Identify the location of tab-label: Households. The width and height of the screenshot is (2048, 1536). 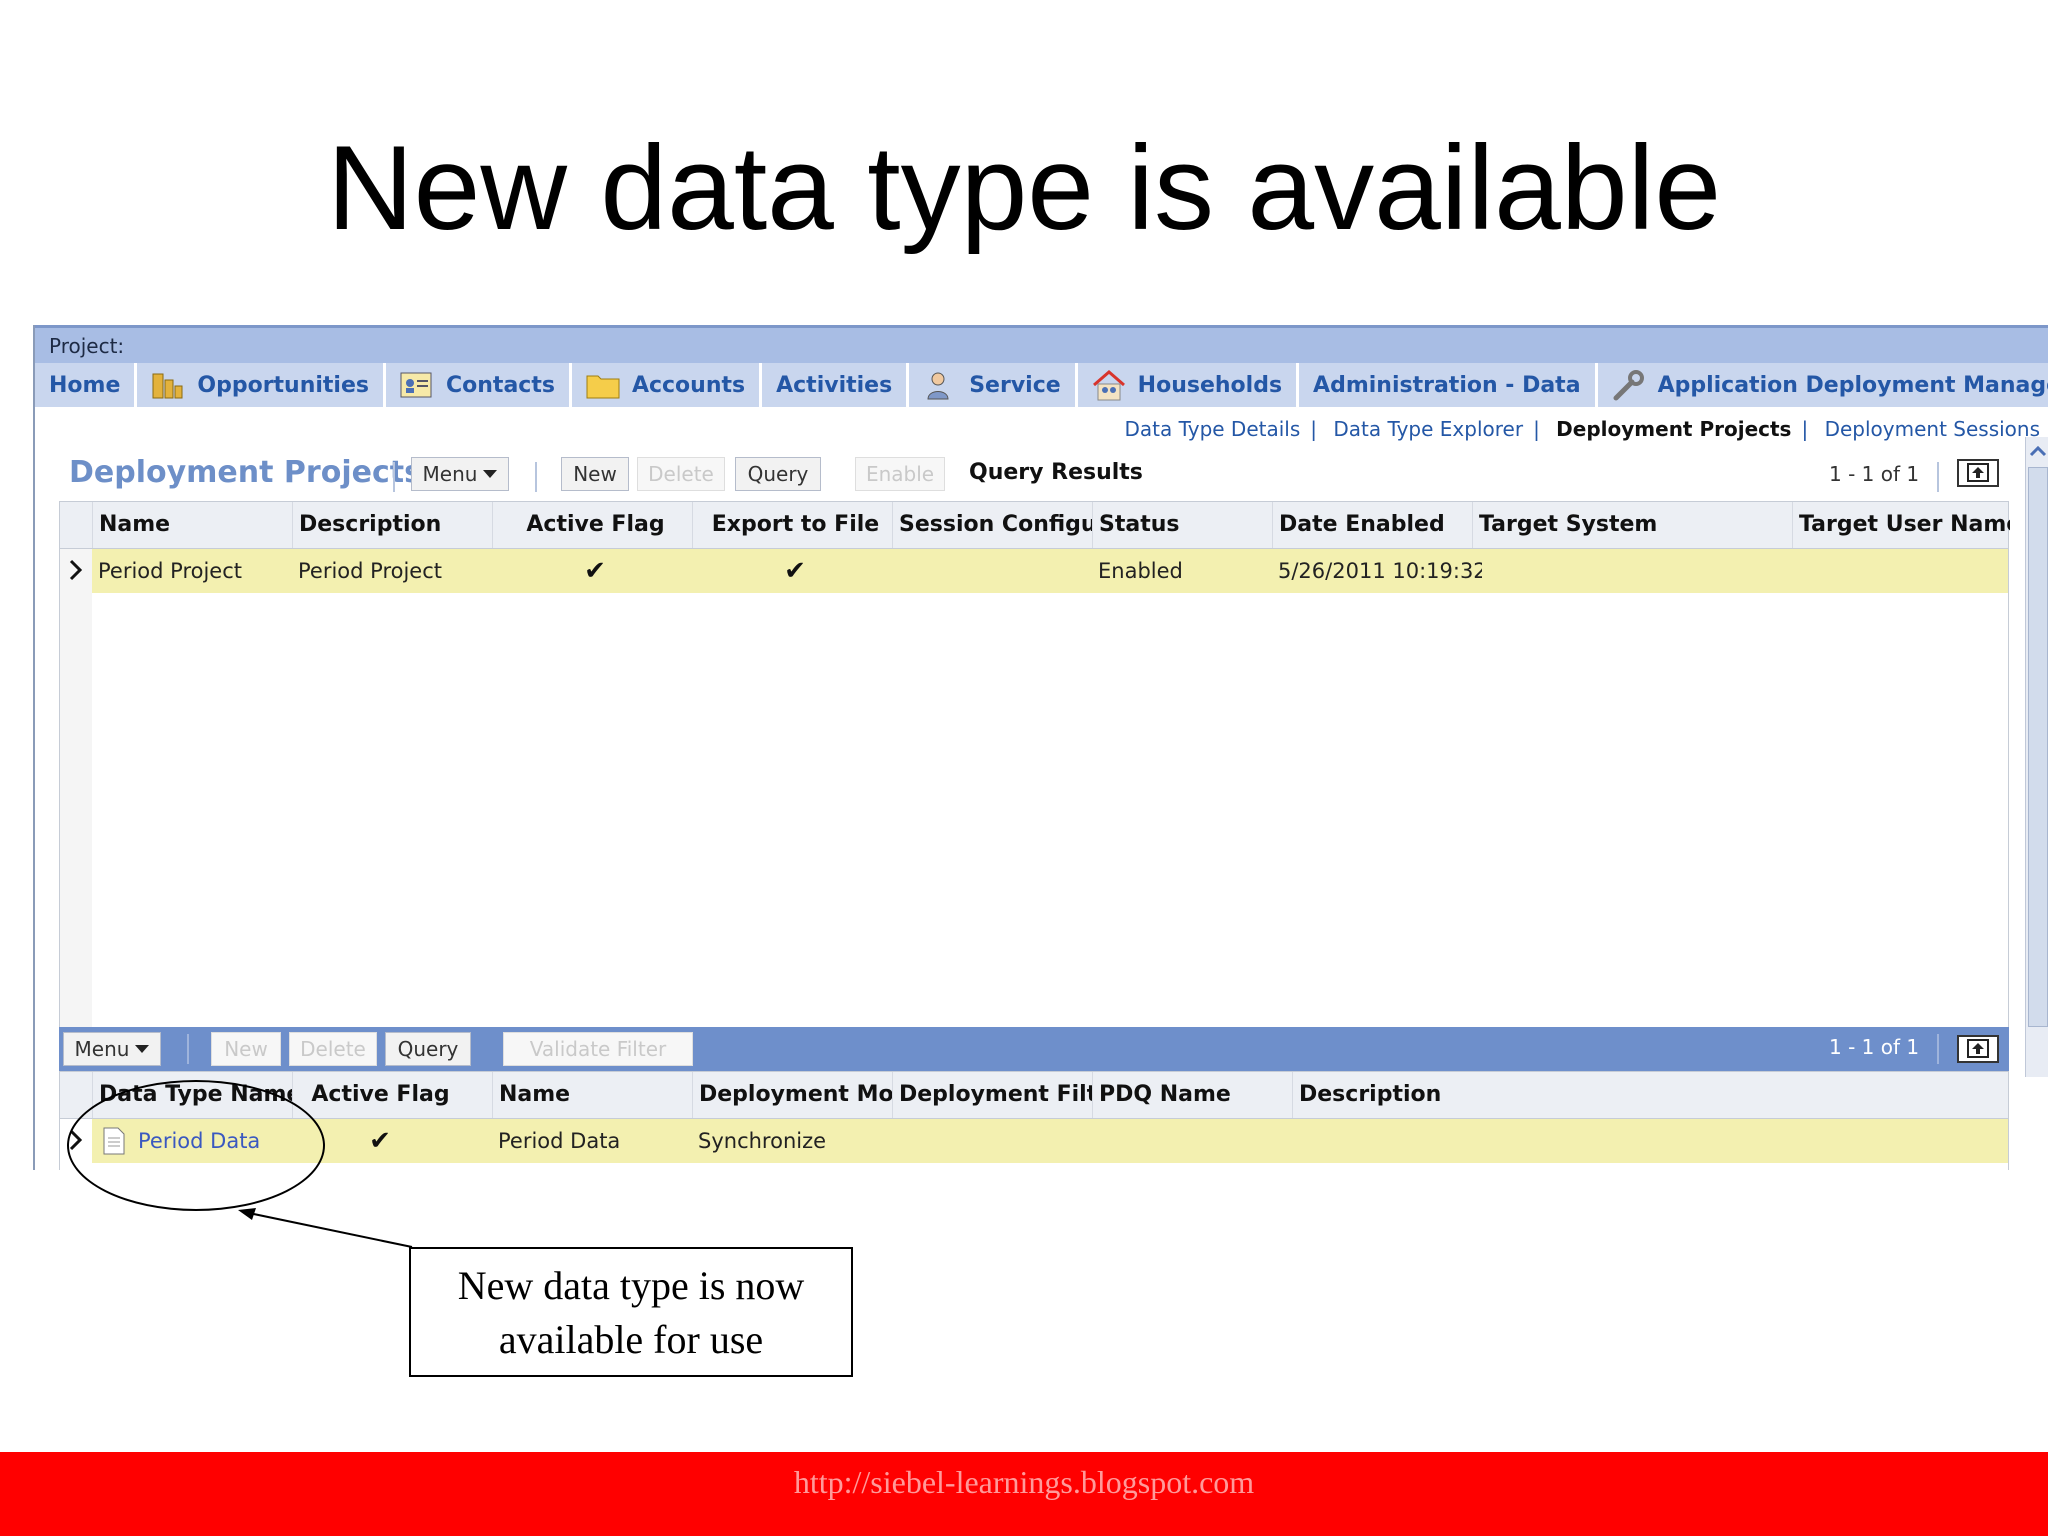
(1210, 385).